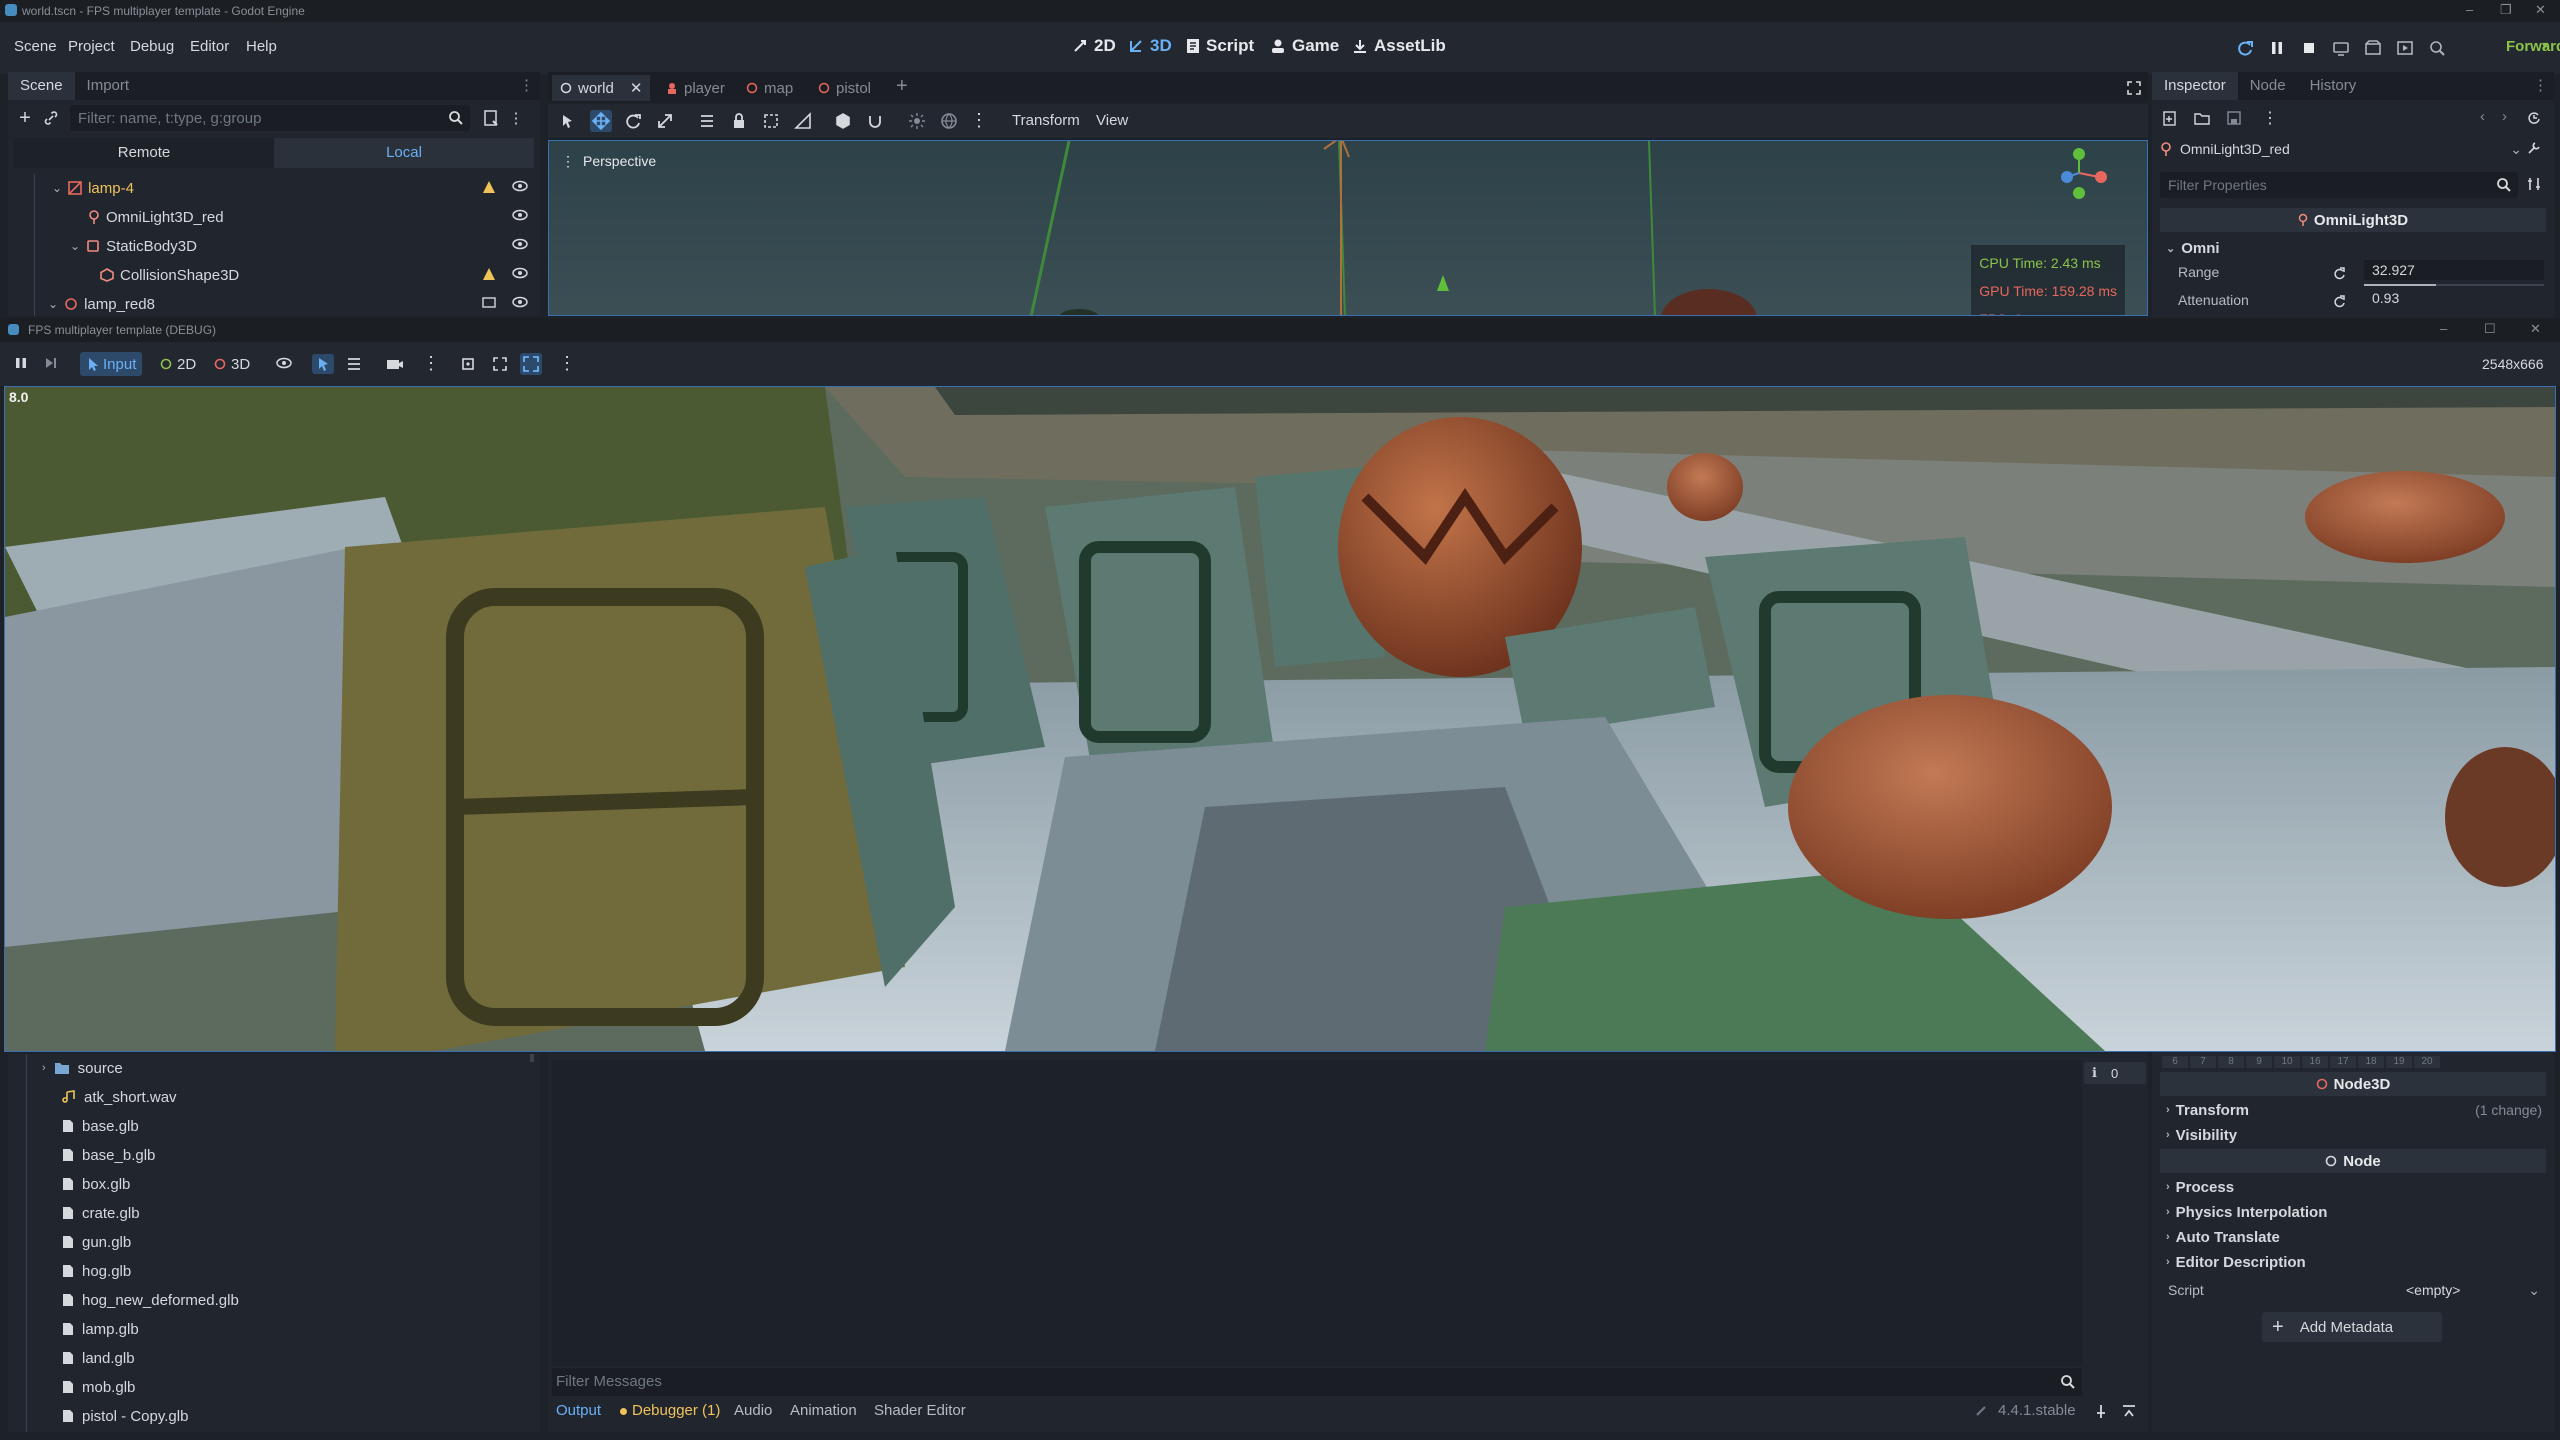 The width and height of the screenshot is (2560, 1440). Describe the element at coordinates (2504, 116) in the screenshot. I see `history-forward-icon: ›` at that location.